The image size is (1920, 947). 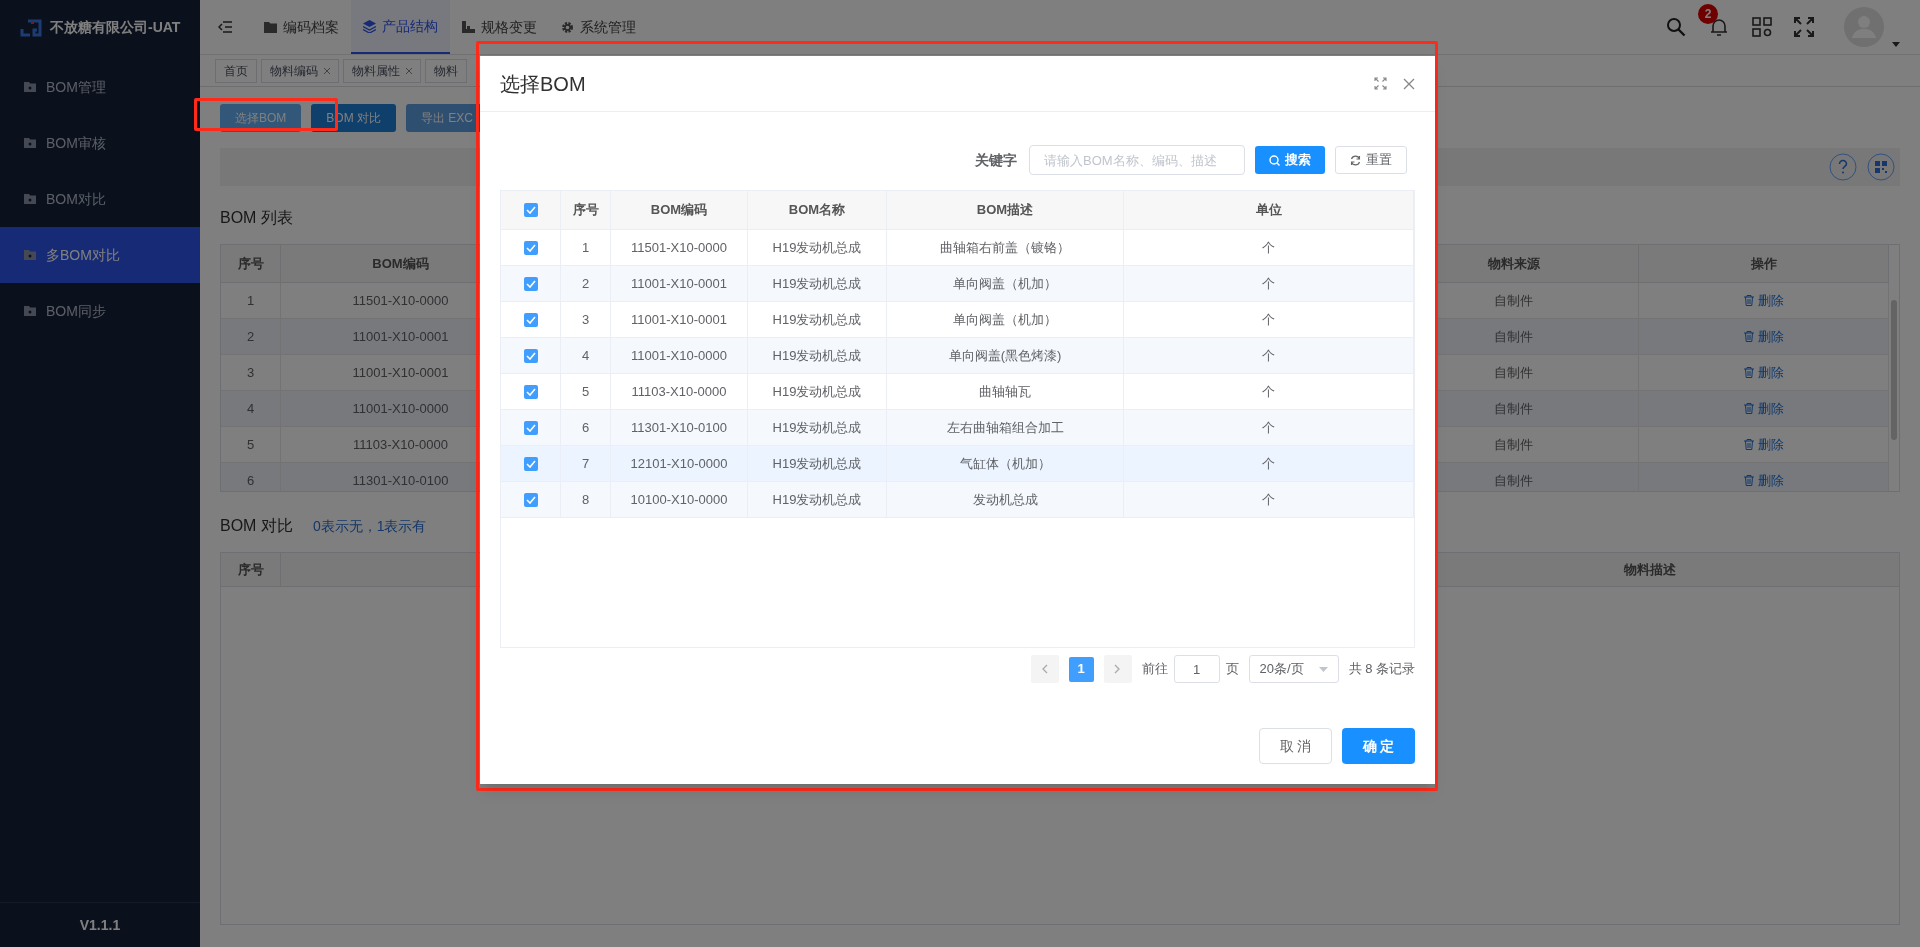 I want to click on section-title: BOM 列表, so click(x=256, y=218).